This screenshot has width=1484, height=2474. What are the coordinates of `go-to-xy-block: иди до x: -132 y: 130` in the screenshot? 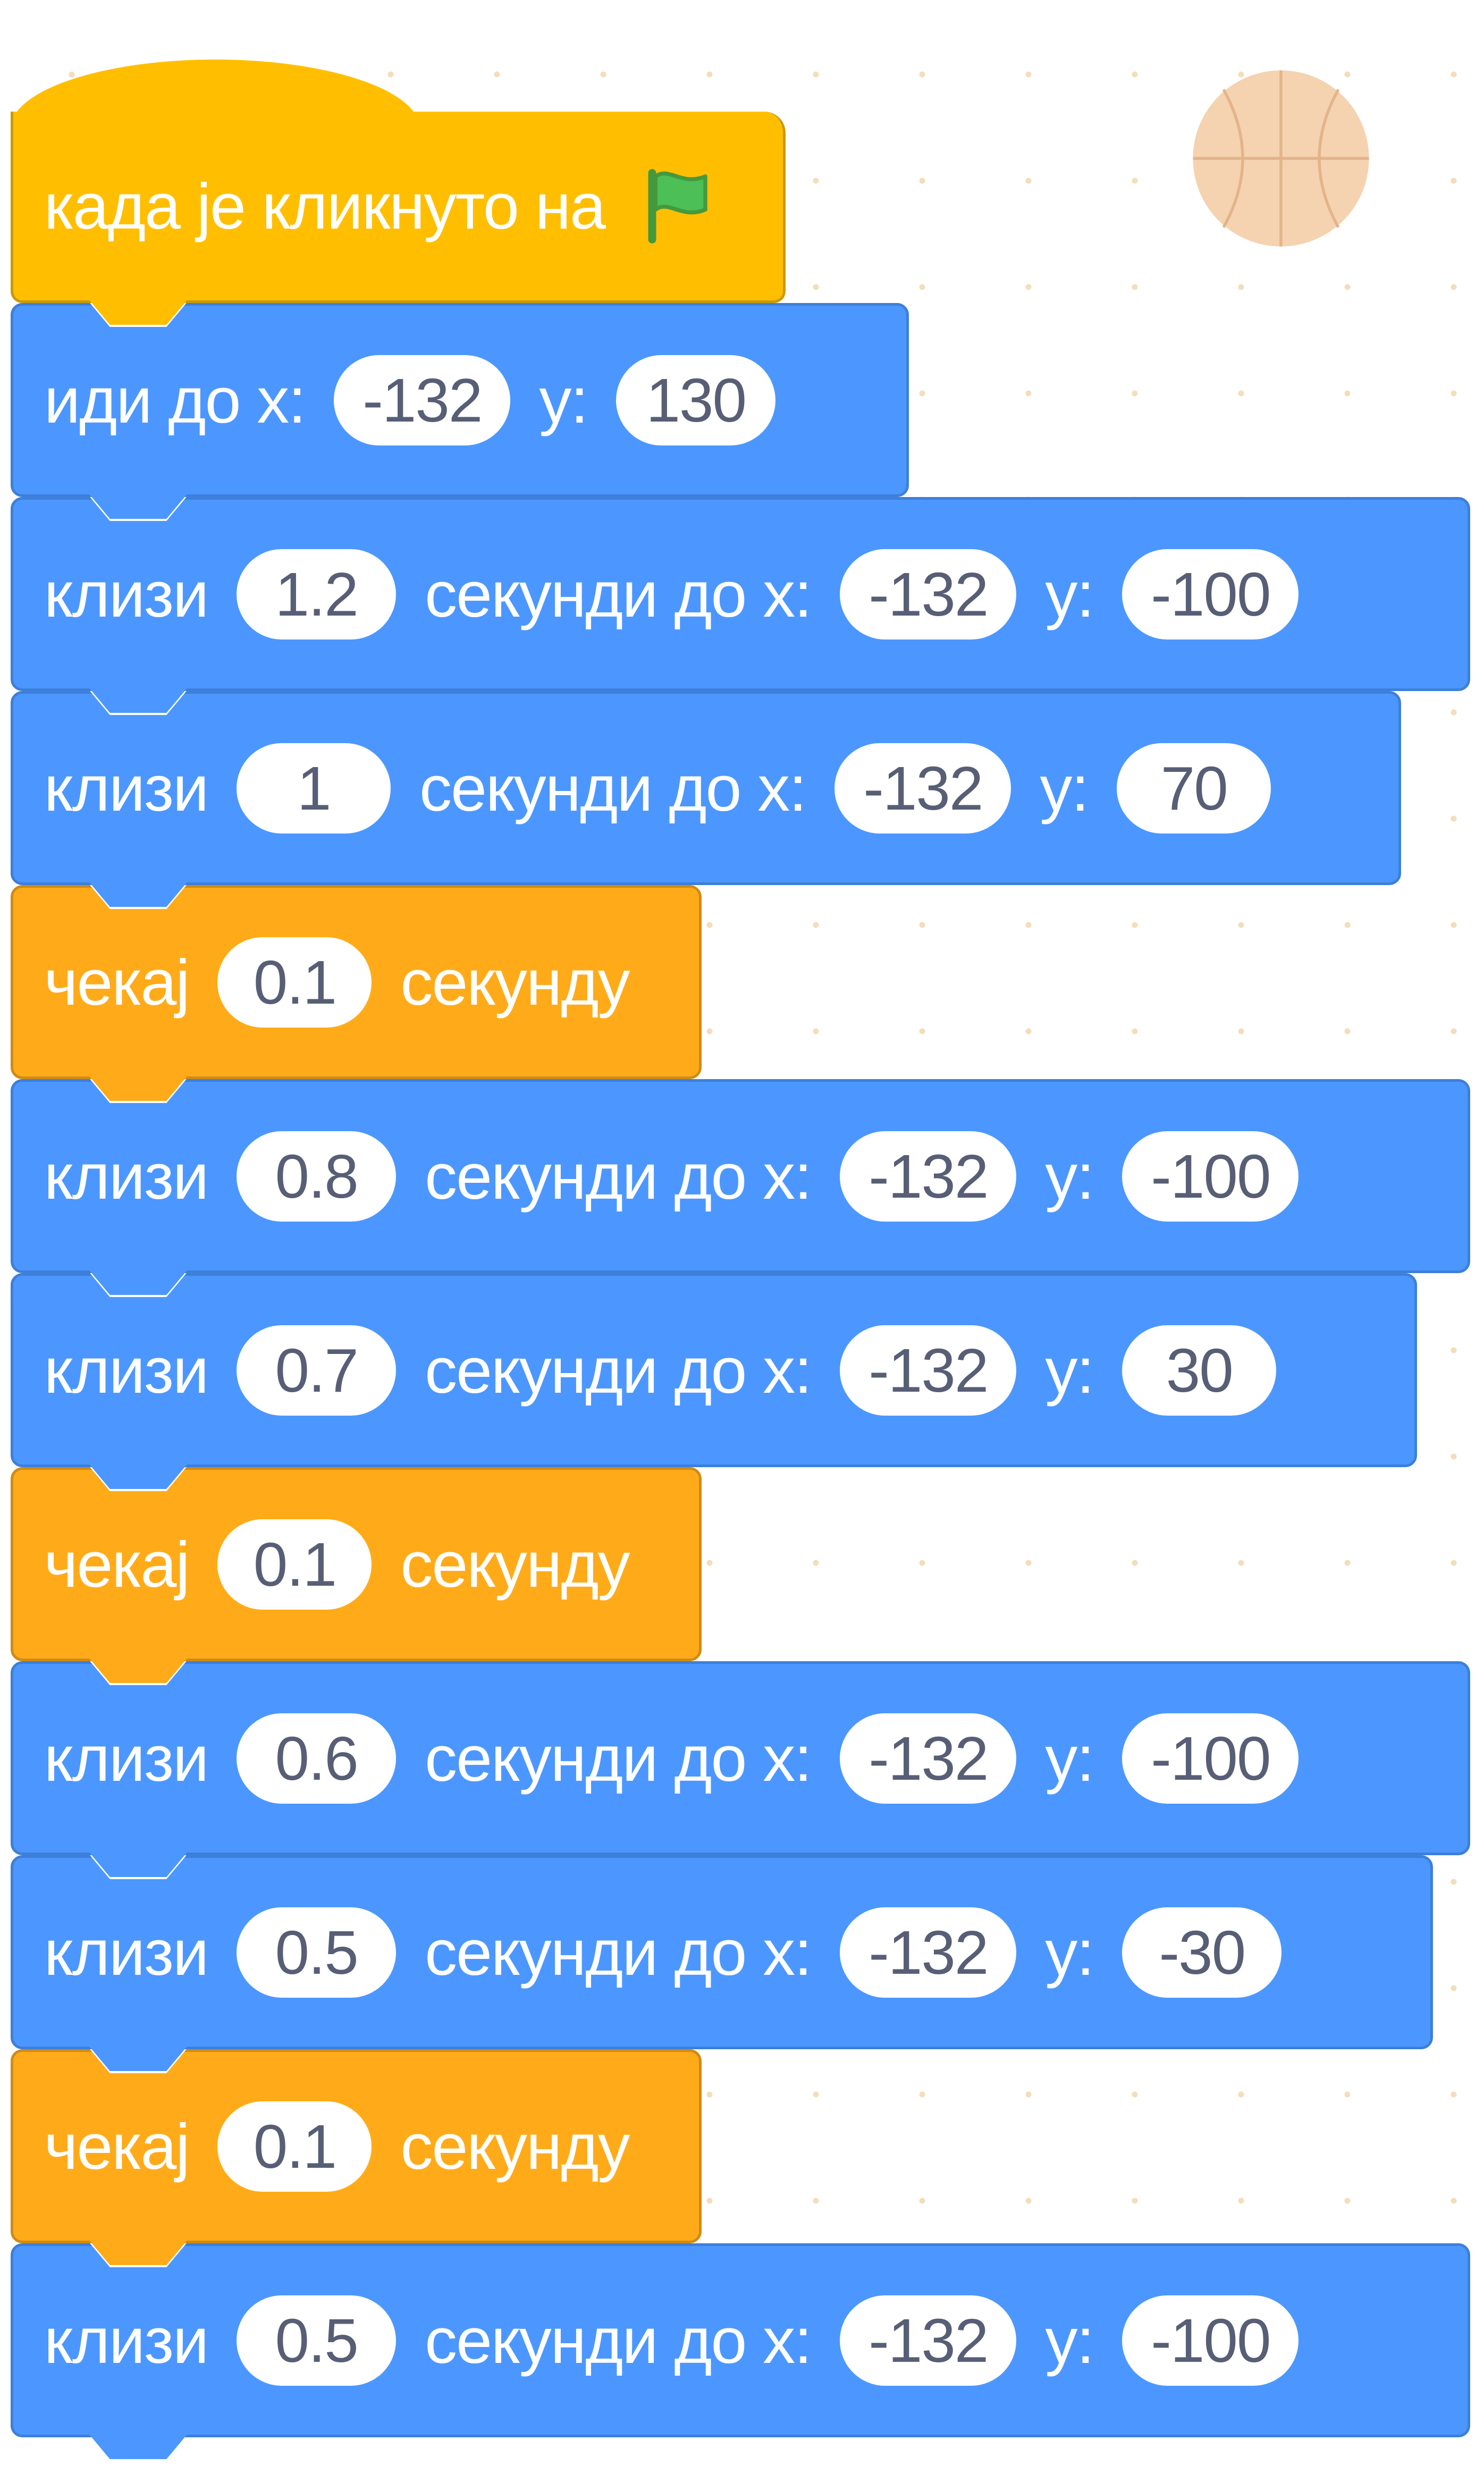 It's located at (460, 409).